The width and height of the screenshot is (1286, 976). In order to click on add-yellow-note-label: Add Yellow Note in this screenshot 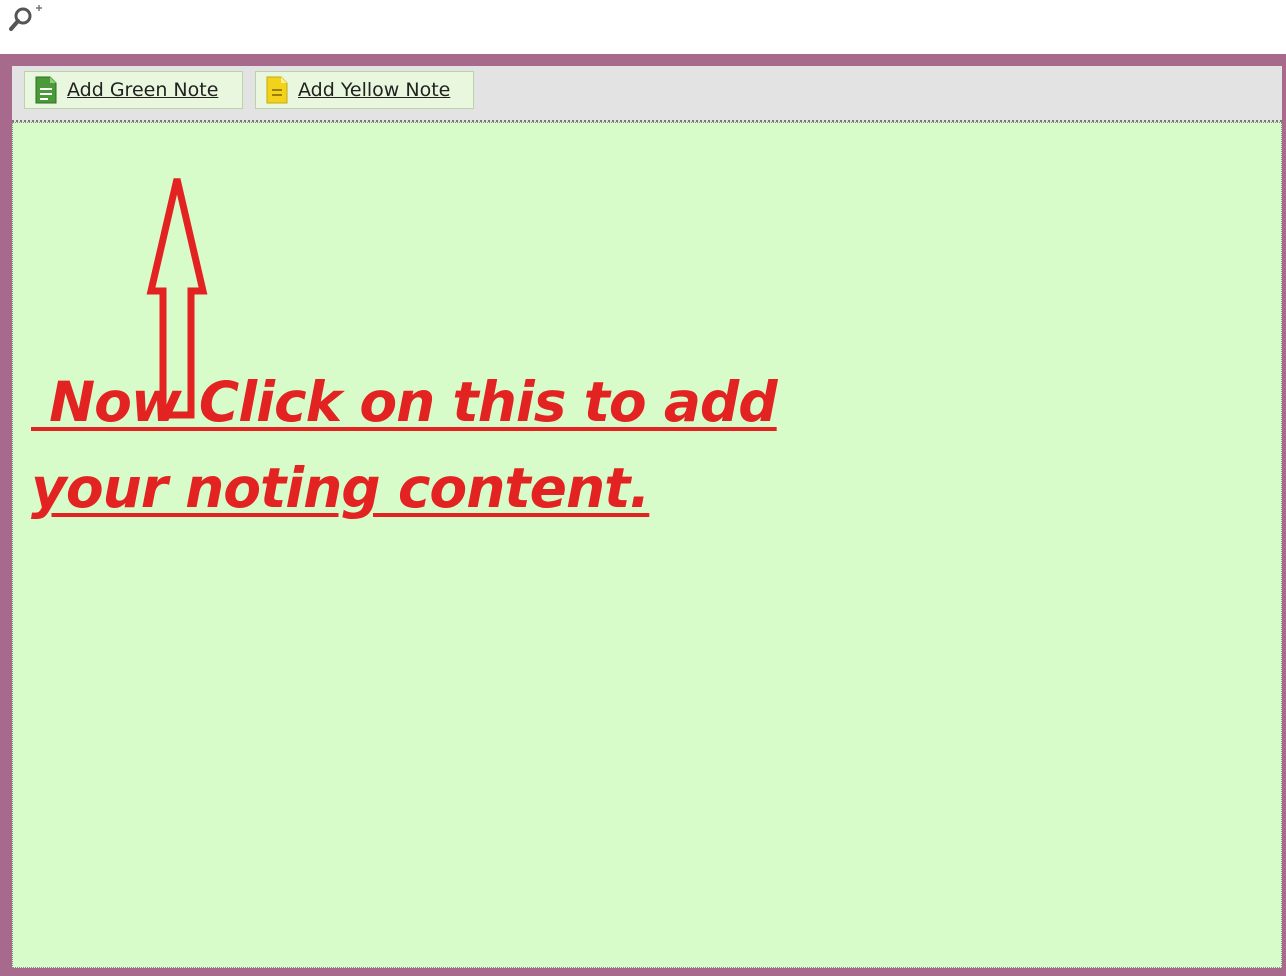, I will do `click(374, 90)`.